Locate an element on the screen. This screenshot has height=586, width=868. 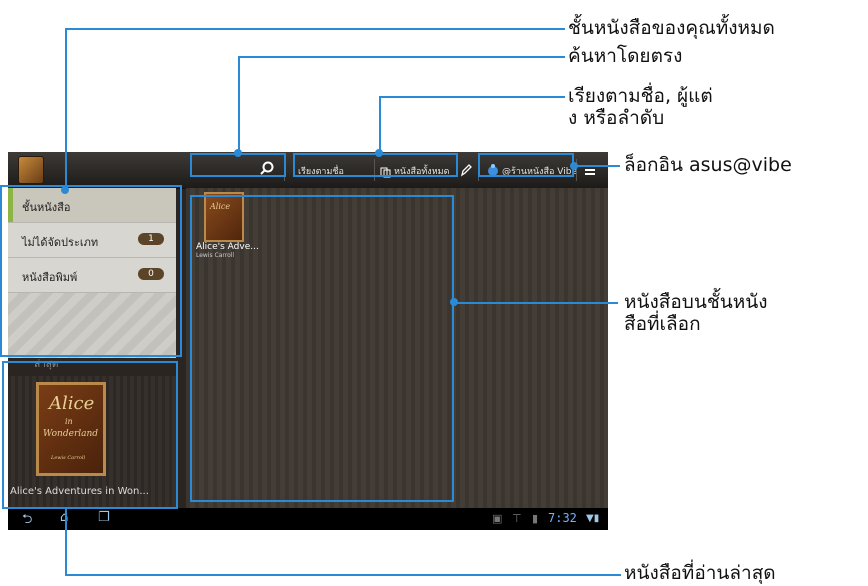
label-sort-line2: ง หรือลำดับ is located at coordinates (616, 118).